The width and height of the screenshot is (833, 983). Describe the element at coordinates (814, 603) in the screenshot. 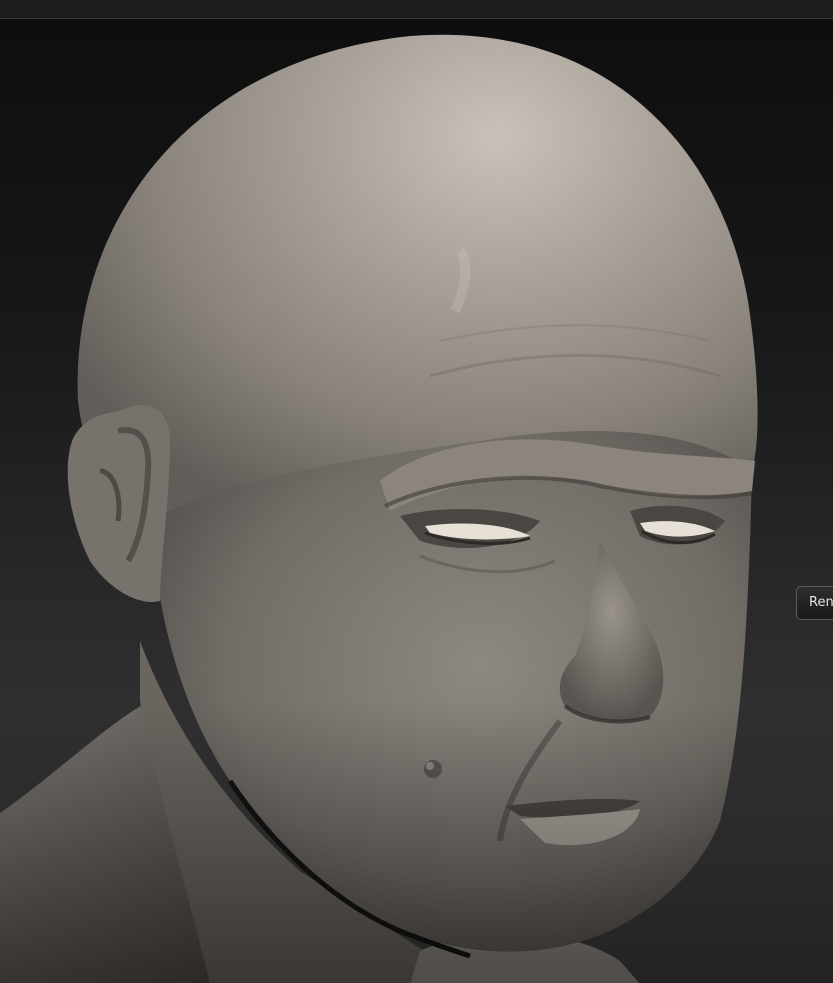

I see `render-tab-button: Ren` at that location.